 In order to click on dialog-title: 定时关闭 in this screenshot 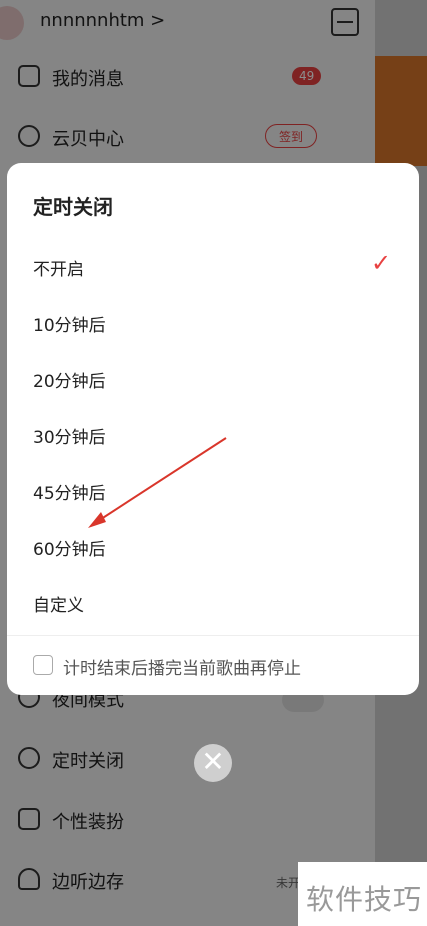, I will do `click(73, 207)`.